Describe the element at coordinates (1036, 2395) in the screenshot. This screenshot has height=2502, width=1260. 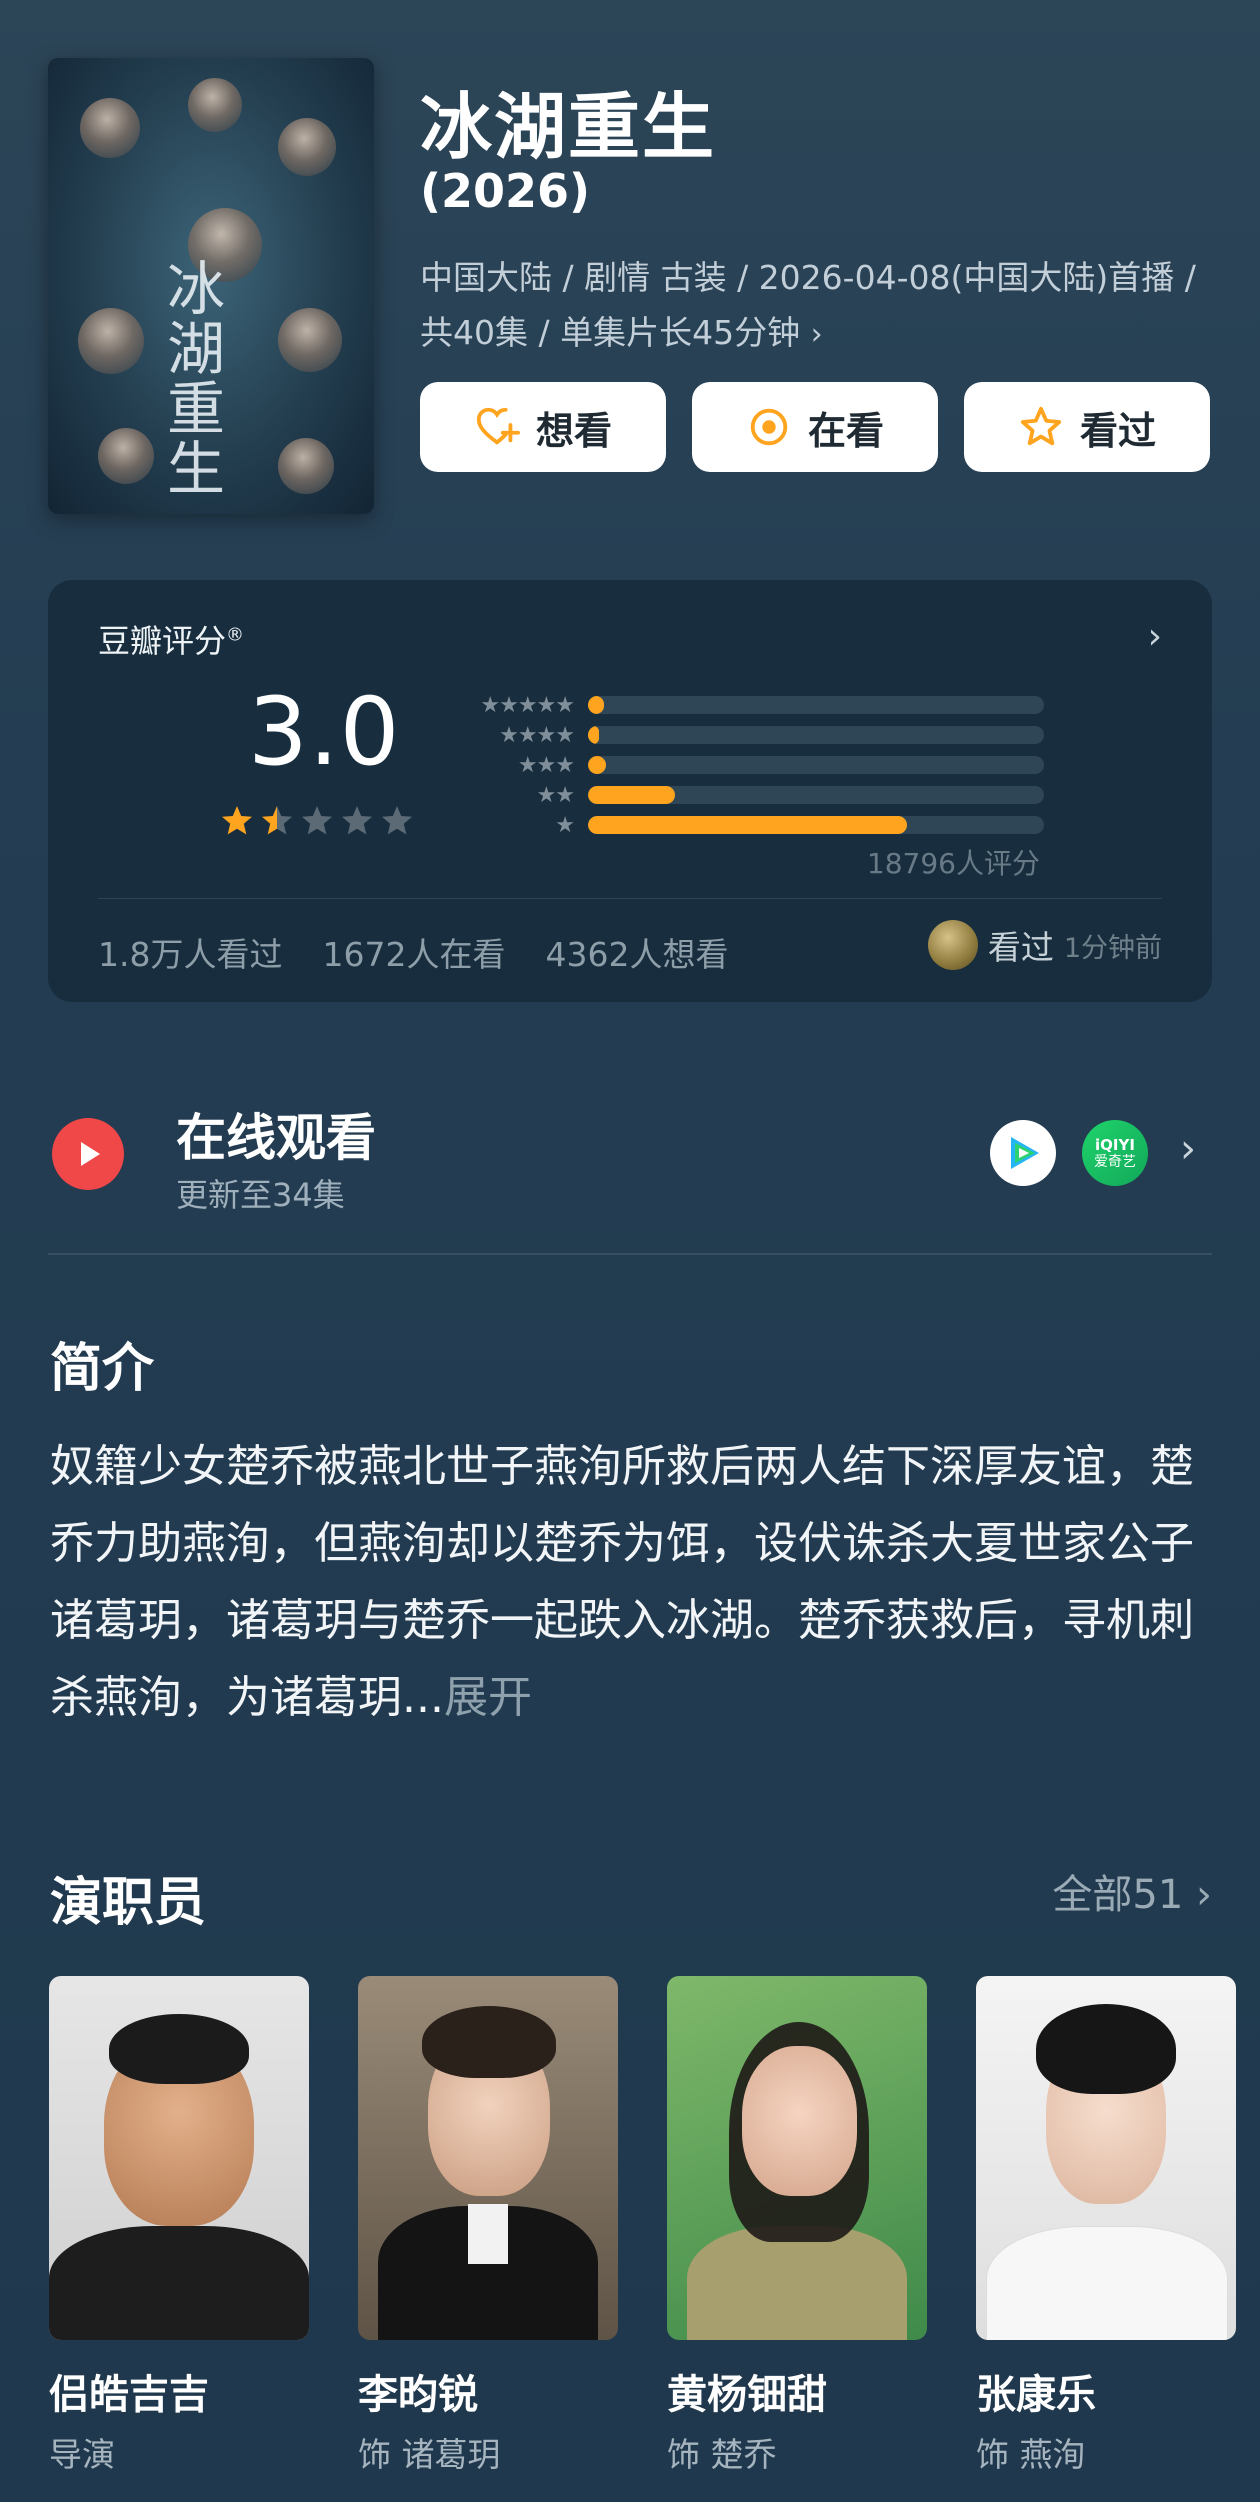
I see `cast-name: 张康乐` at that location.